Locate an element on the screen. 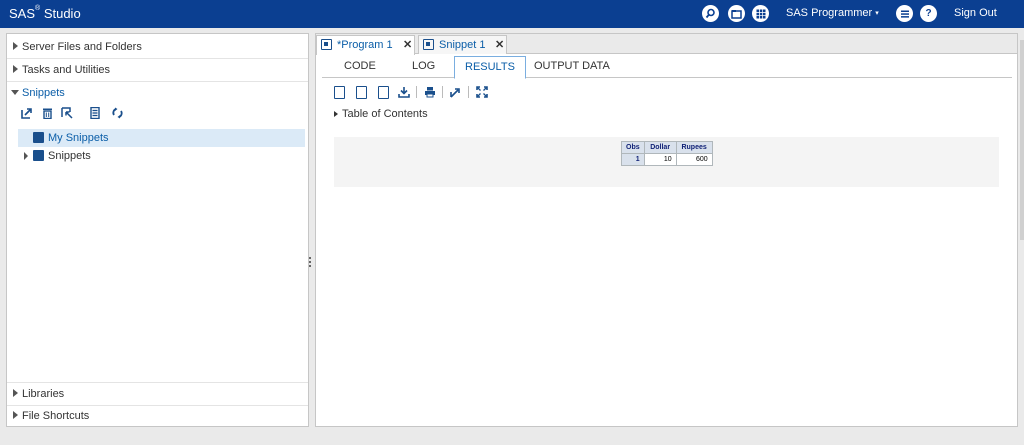  nav-libraries: Libraries is located at coordinates (157, 394).